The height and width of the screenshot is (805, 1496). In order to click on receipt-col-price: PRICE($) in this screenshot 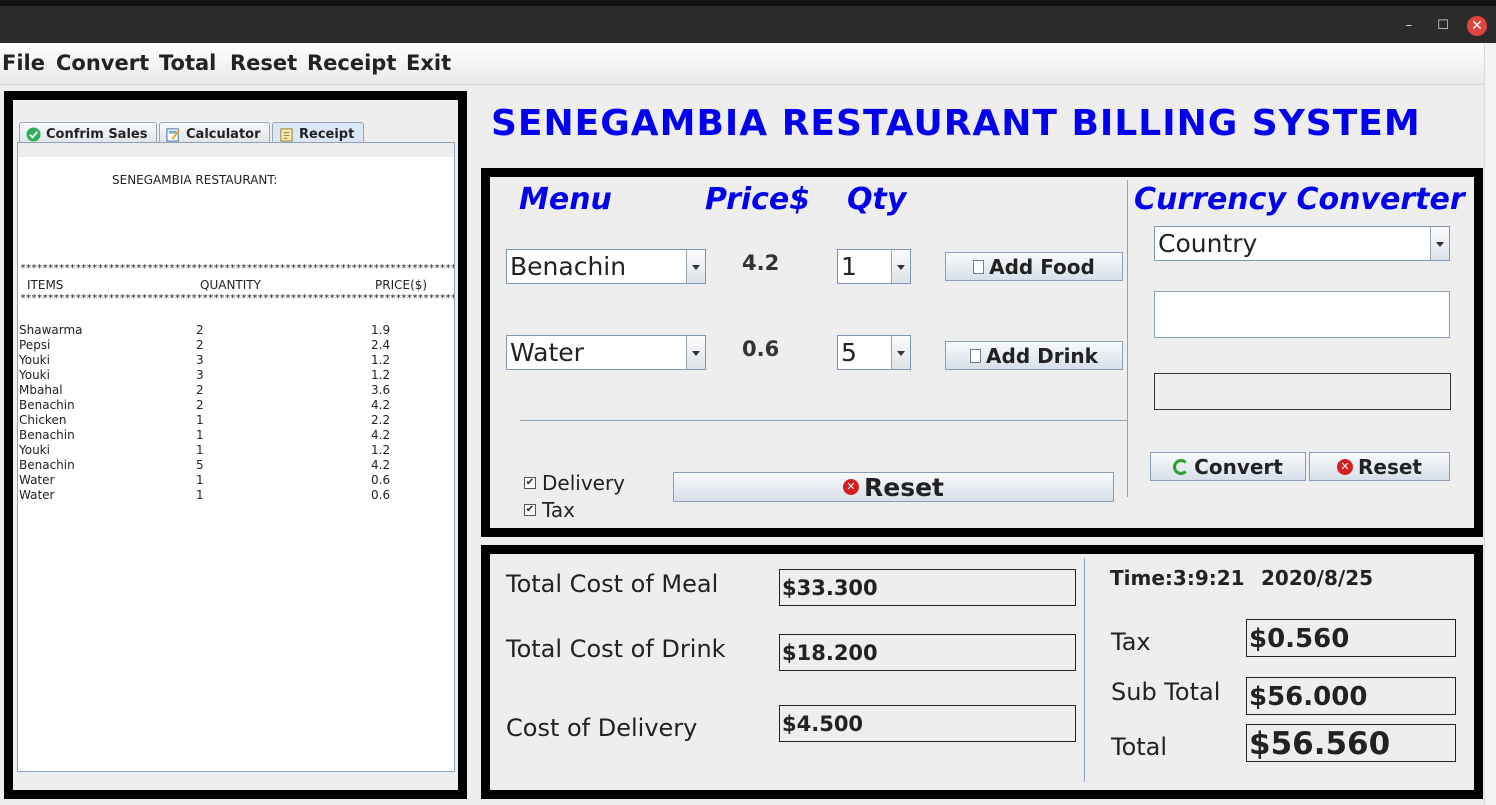, I will do `click(401, 285)`.